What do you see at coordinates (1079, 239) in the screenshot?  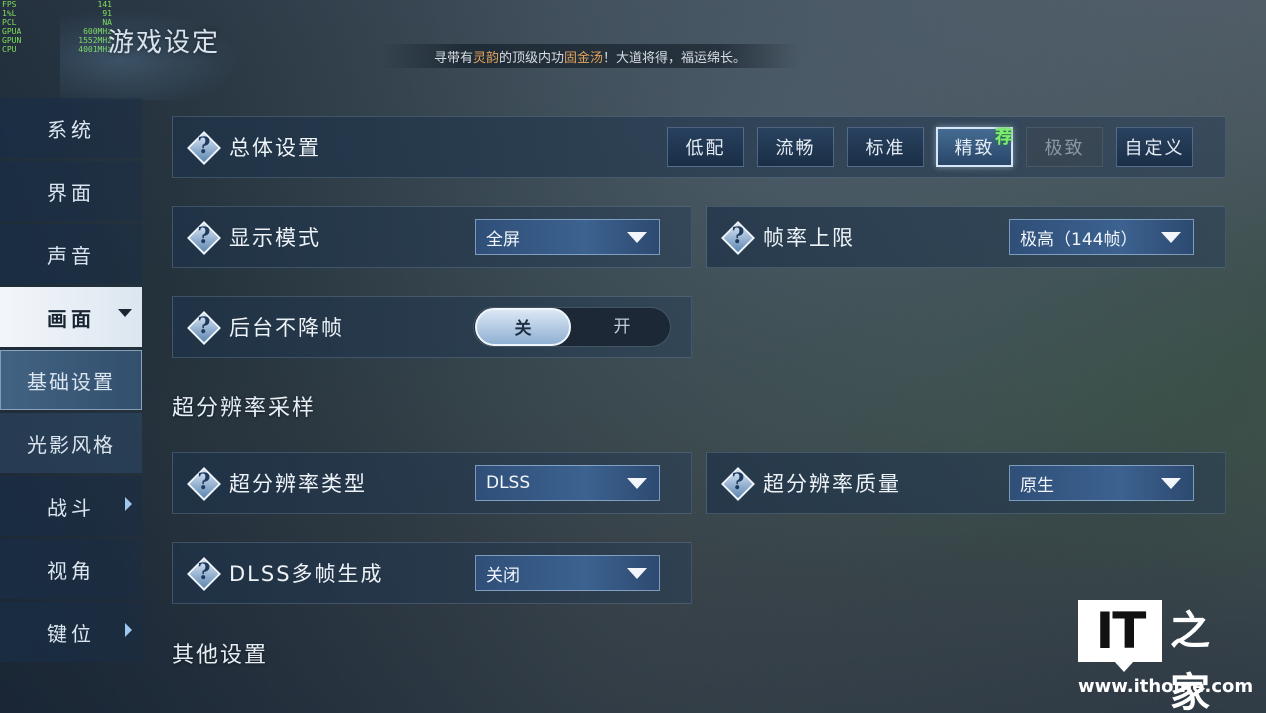 I see `dropdown-value: 极高（144帧）` at bounding box center [1079, 239].